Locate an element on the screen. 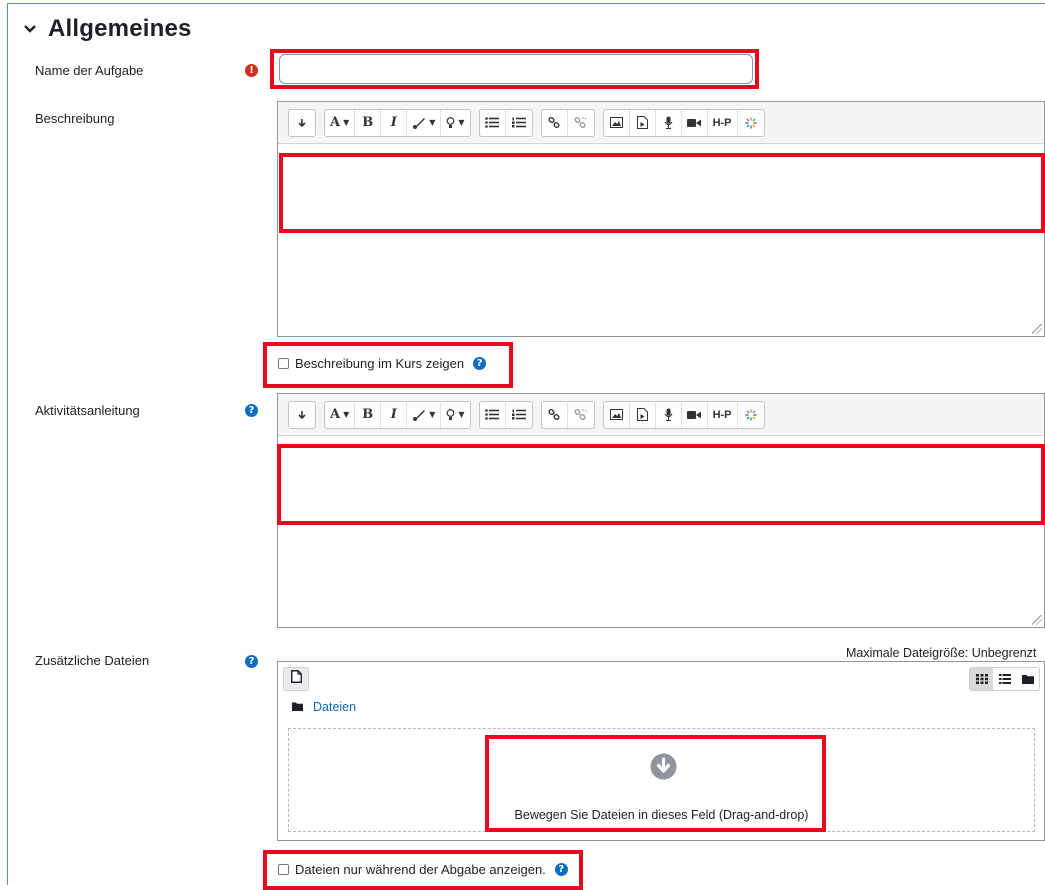  add-file-button is located at coordinates (296, 679).